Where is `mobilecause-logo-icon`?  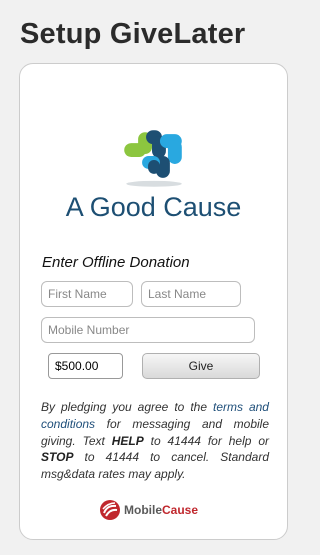
mobilecause-logo-icon is located at coordinates (110, 510).